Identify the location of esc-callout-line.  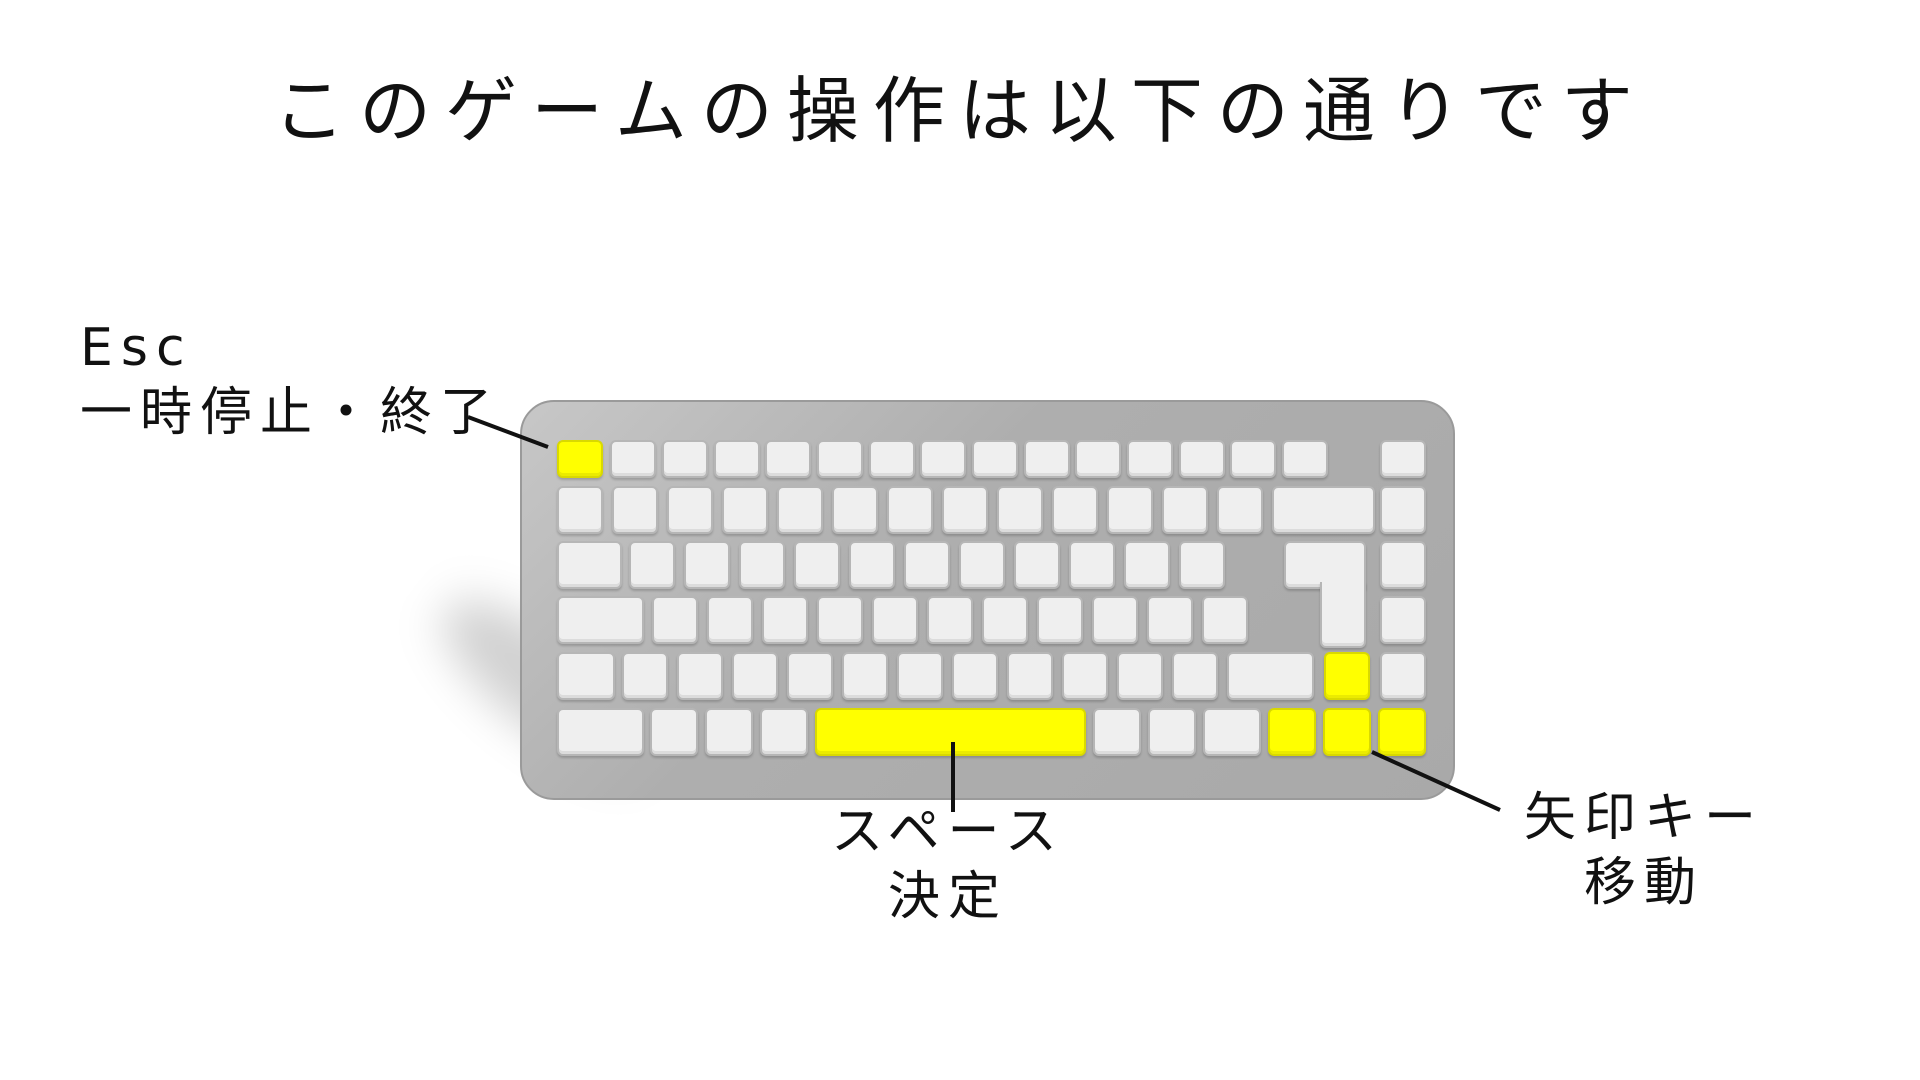
(508, 432).